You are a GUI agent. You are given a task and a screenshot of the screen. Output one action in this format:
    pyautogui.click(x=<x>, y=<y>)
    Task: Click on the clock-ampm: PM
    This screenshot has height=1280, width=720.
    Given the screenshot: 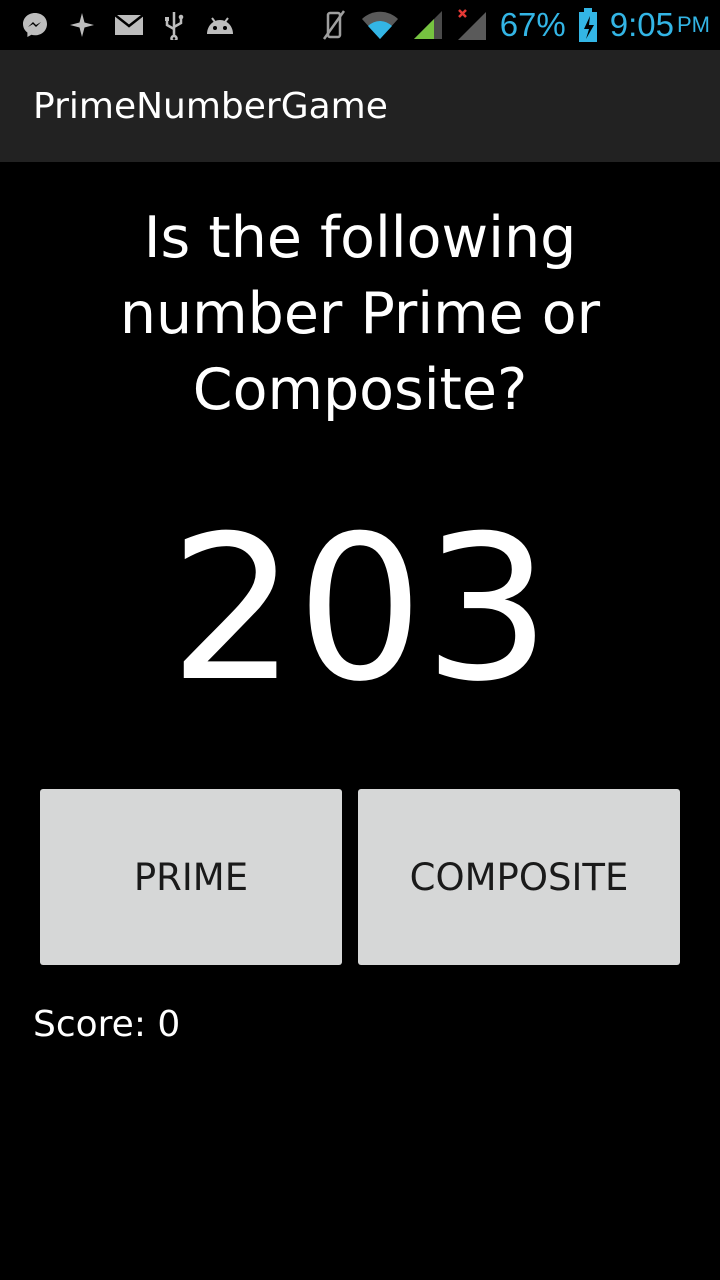 What is the action you would take?
    pyautogui.click(x=693, y=24)
    